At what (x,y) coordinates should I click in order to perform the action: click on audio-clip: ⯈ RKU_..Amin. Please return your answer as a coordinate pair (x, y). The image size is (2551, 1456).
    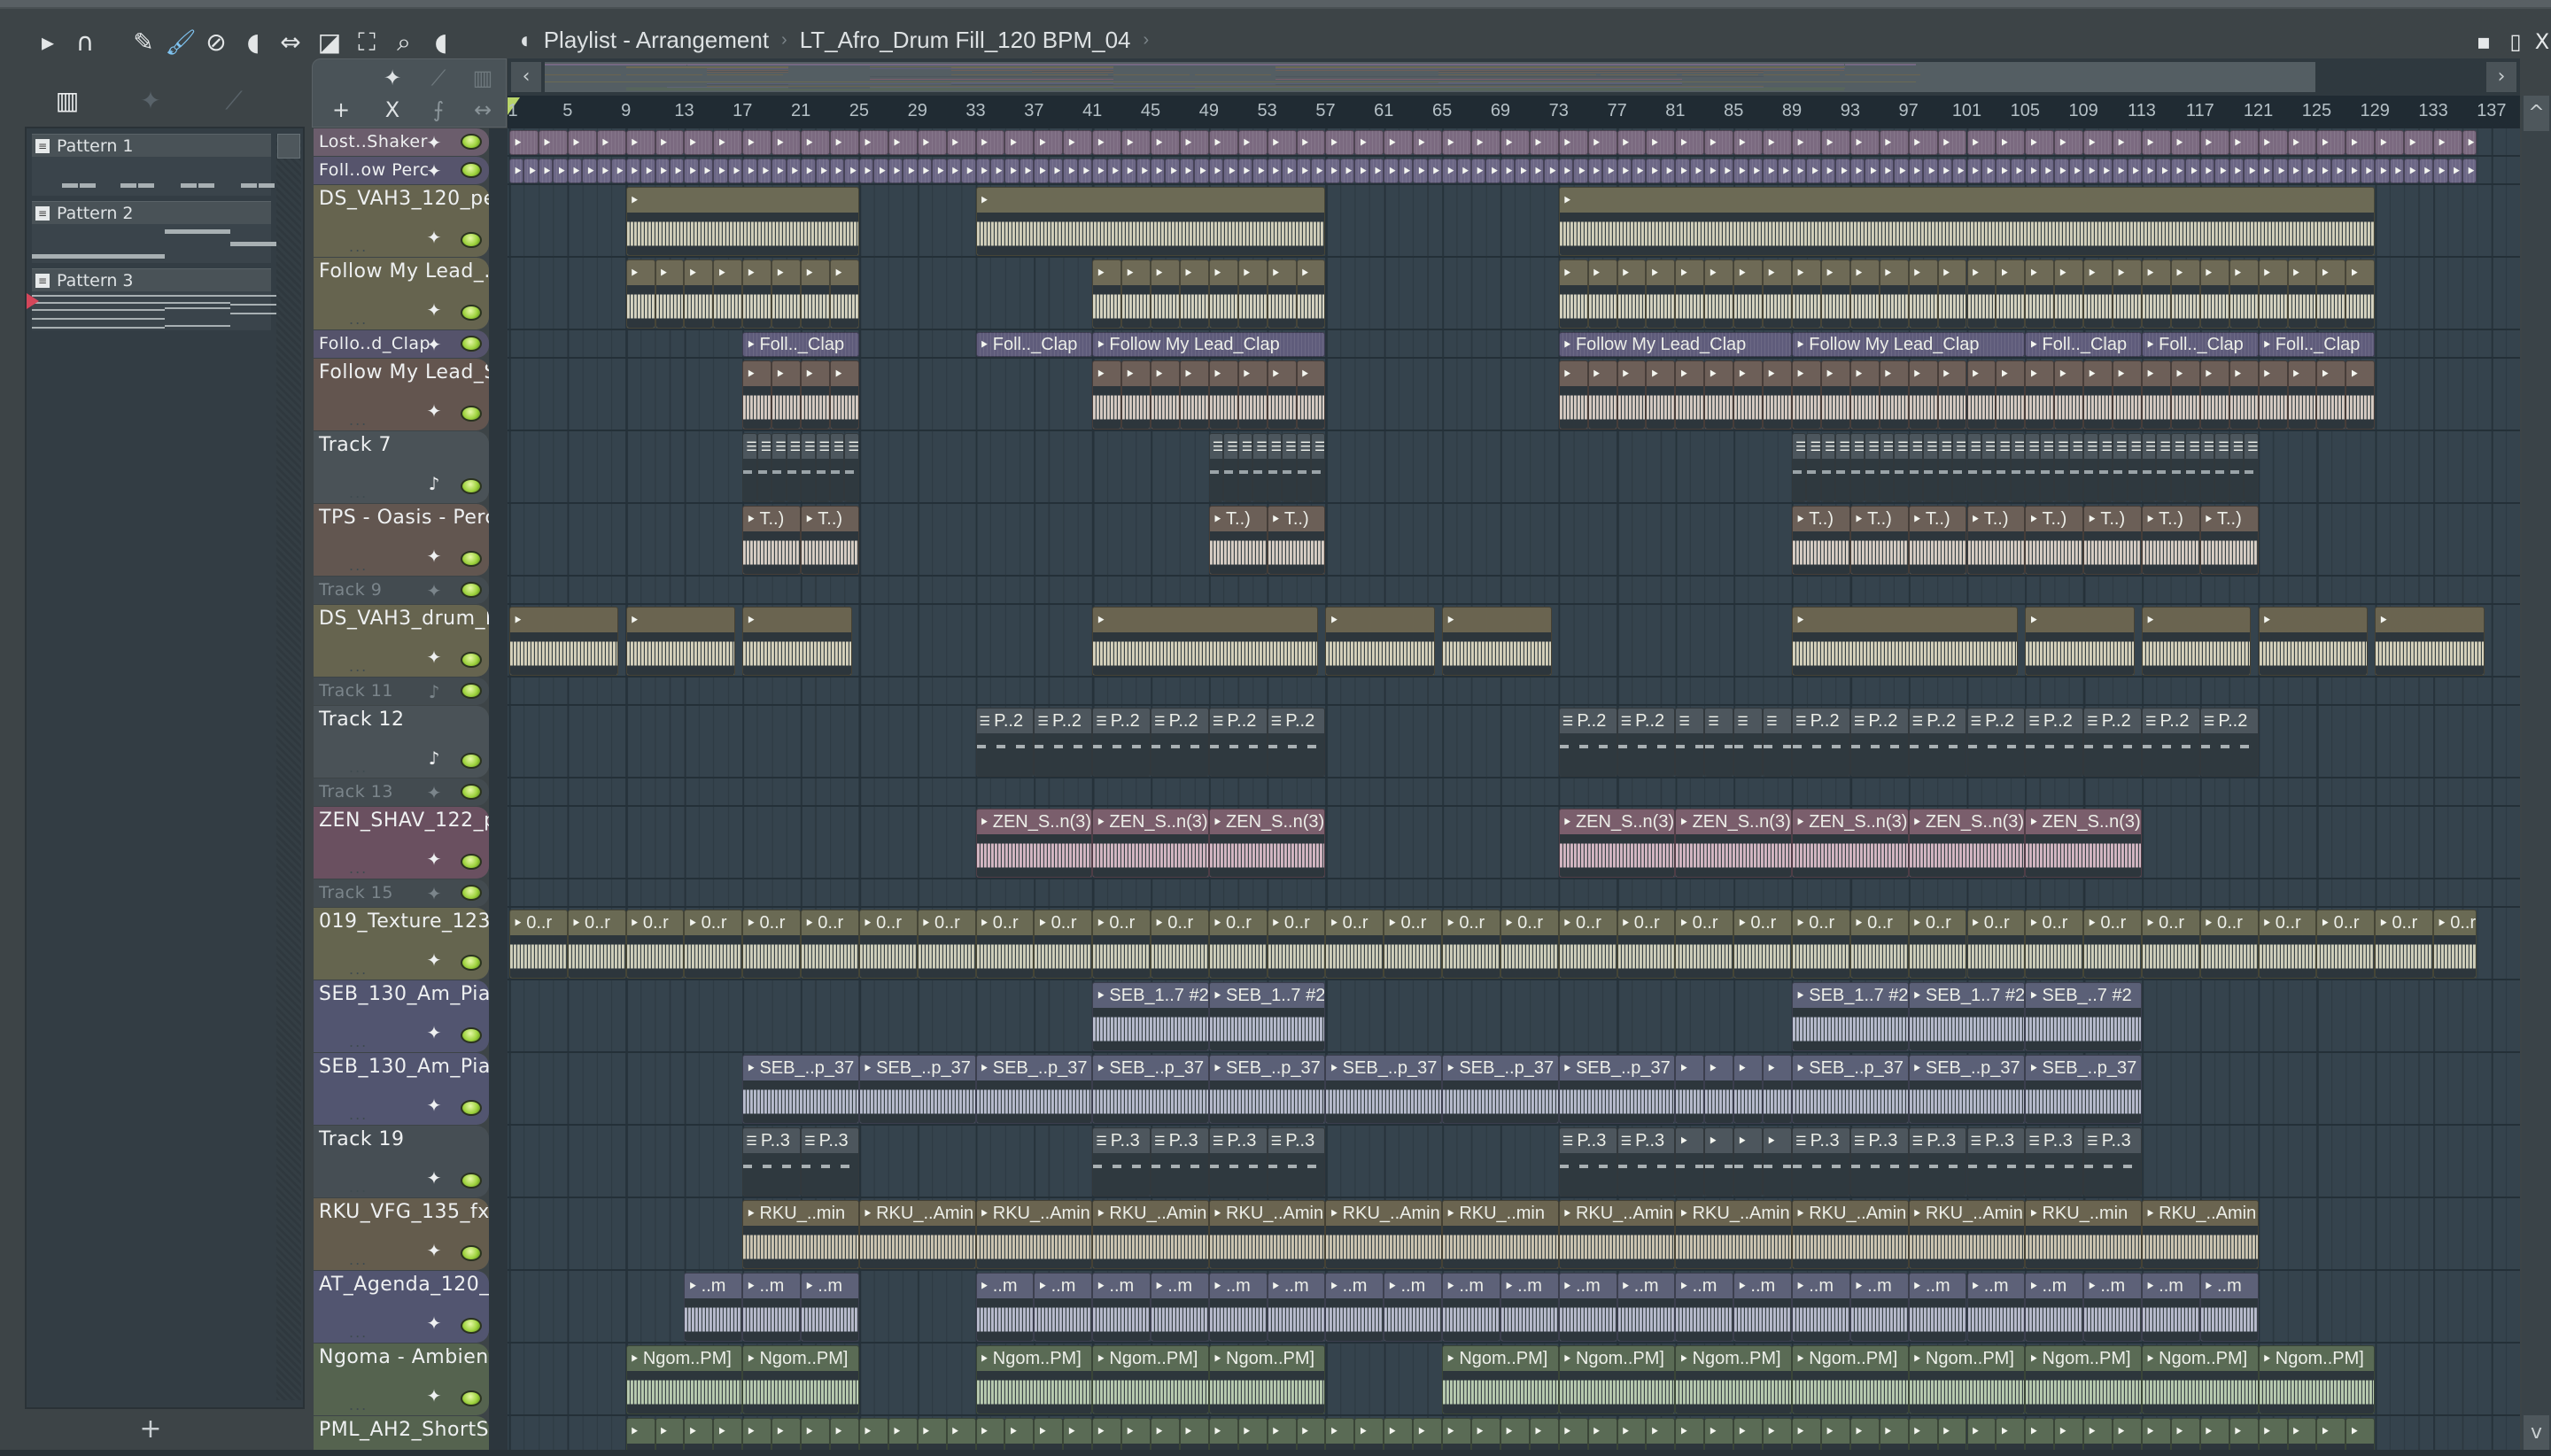
    Looking at the image, I should click on (1851, 1235).